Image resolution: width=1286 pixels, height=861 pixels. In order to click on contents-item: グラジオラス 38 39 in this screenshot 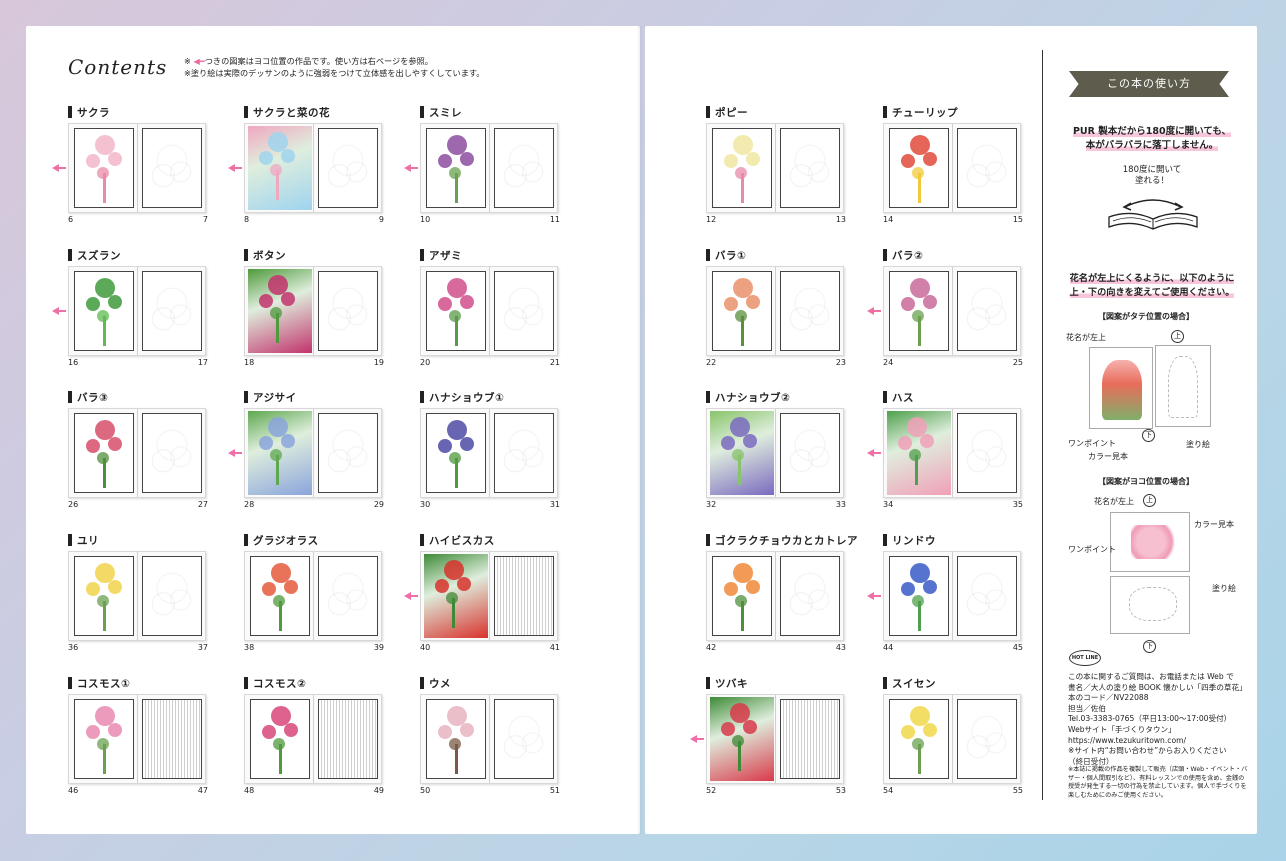, I will do `click(314, 593)`.